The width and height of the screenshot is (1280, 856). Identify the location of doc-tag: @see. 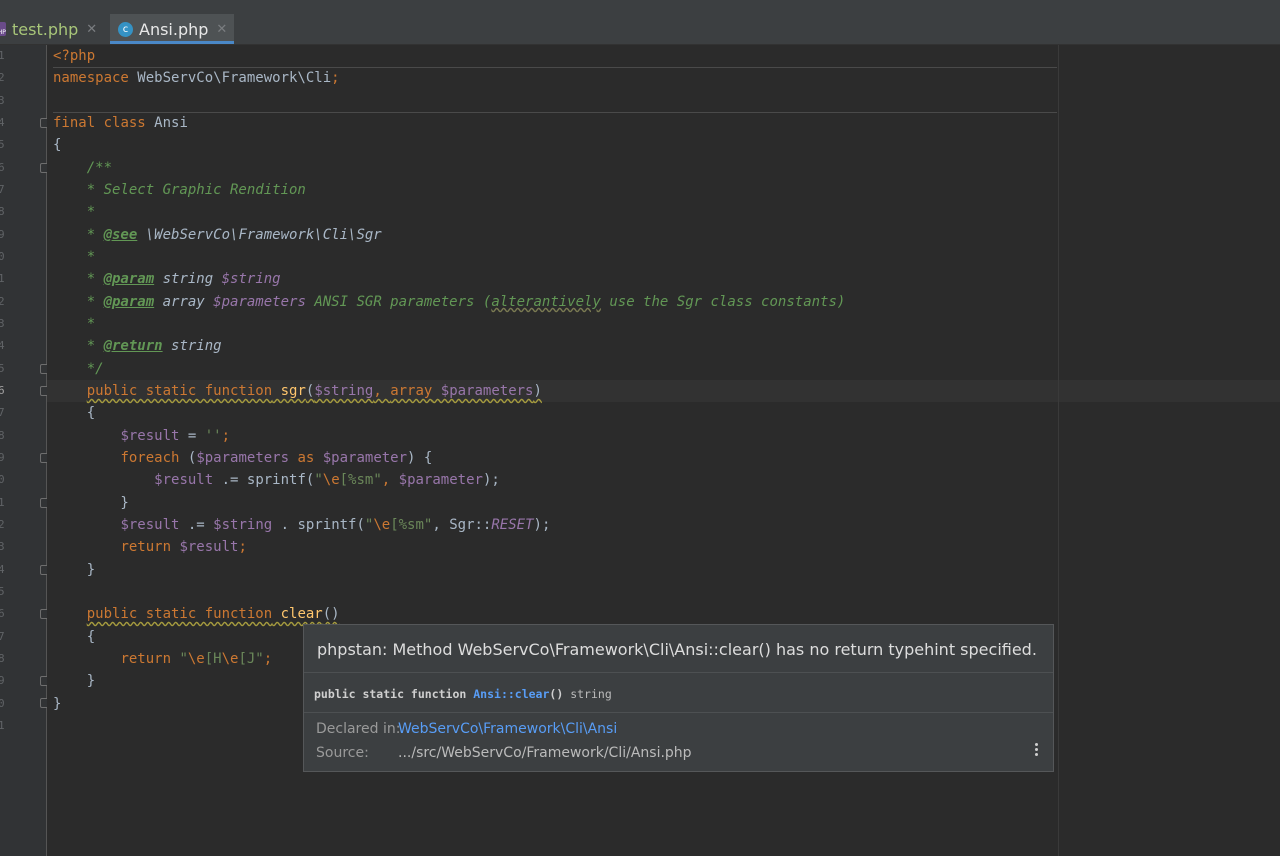
(121, 235).